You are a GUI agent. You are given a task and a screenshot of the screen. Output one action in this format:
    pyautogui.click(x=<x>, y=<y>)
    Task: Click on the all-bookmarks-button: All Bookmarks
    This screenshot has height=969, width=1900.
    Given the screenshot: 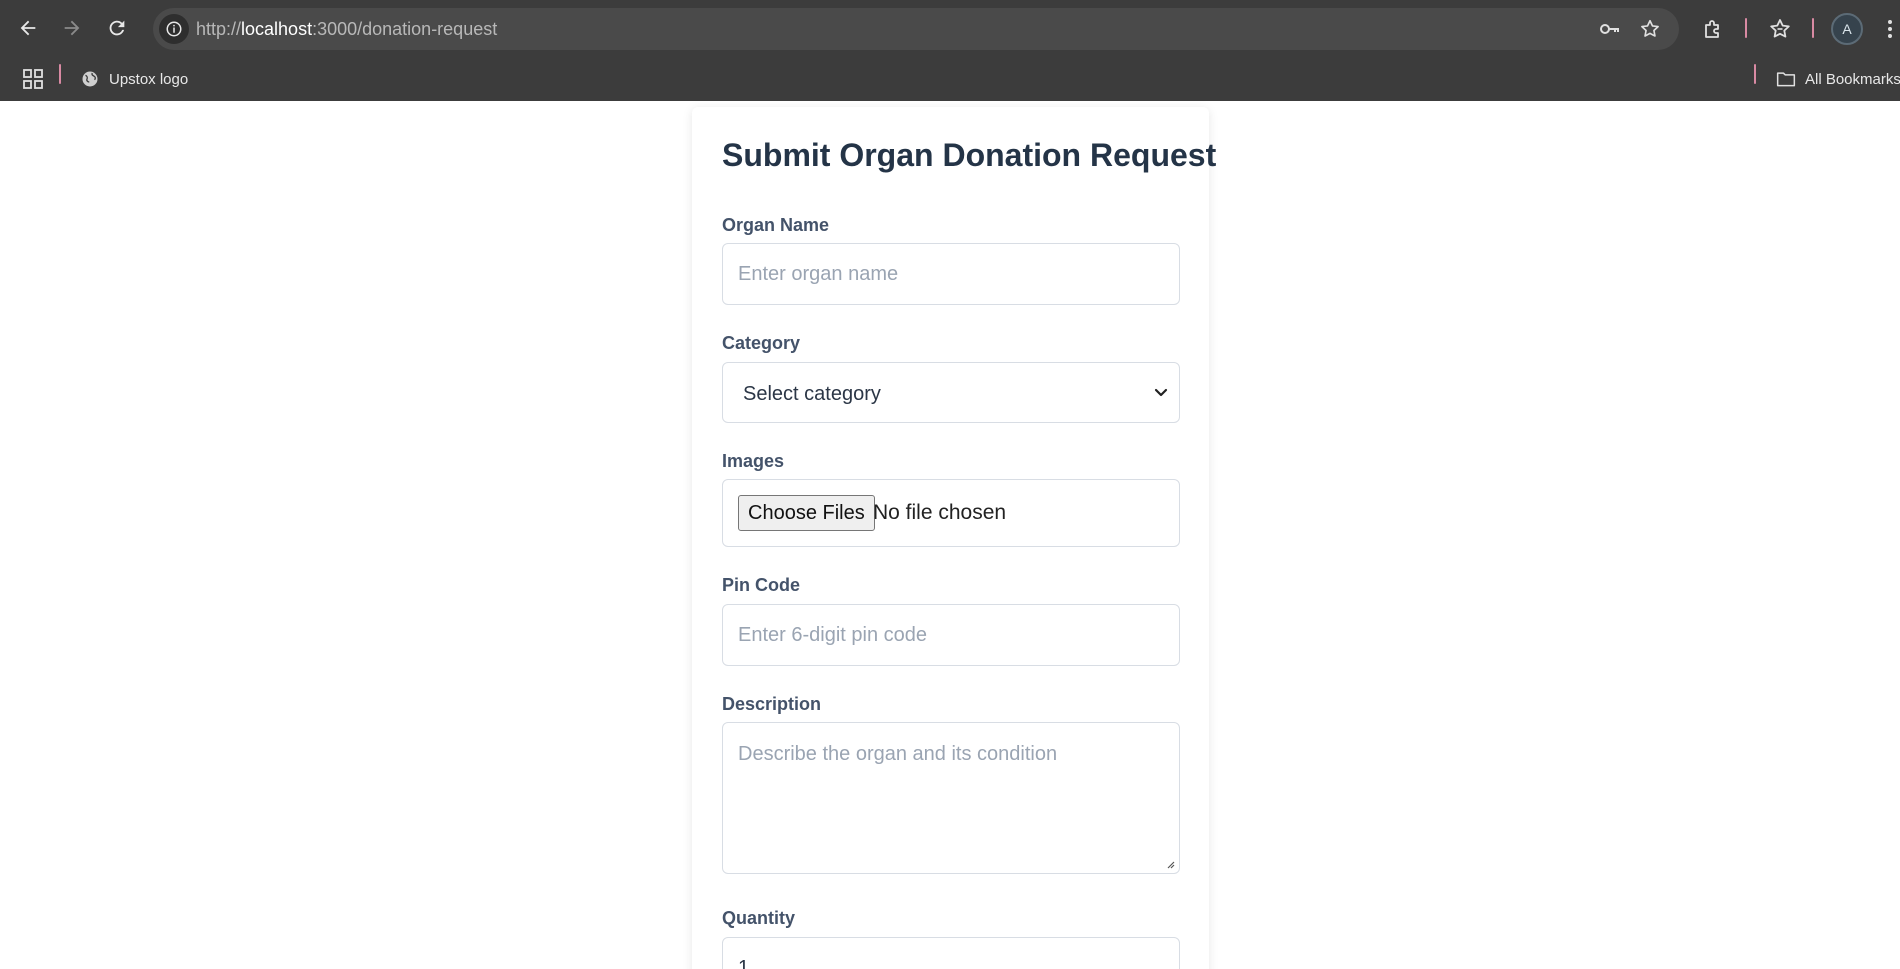 What is the action you would take?
    pyautogui.click(x=1838, y=79)
    